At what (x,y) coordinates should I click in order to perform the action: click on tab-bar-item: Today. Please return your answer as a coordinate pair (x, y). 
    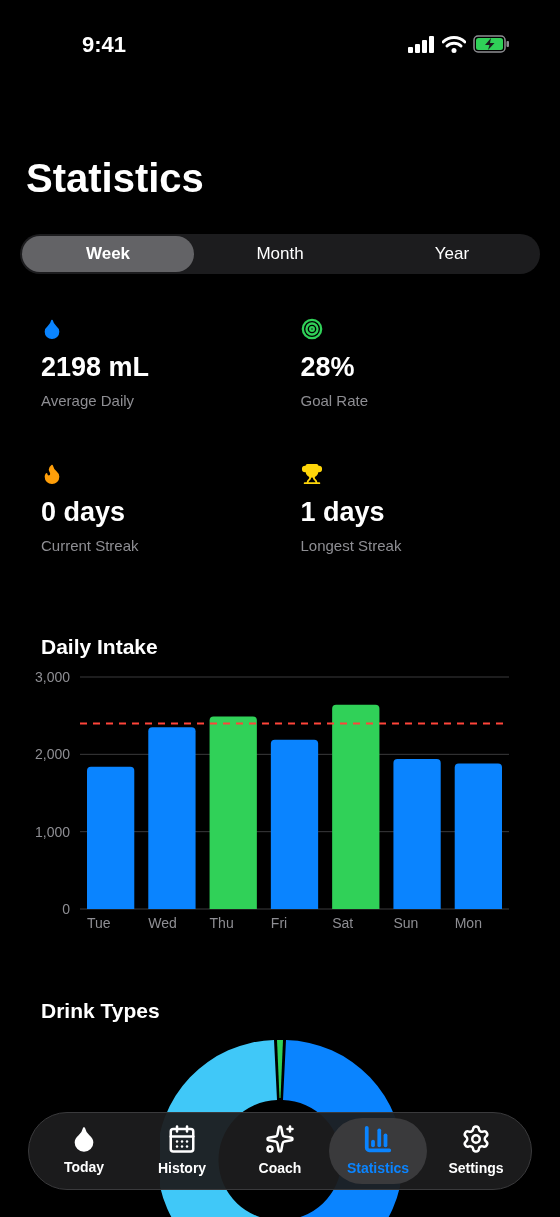
    Looking at the image, I should click on (84, 1151).